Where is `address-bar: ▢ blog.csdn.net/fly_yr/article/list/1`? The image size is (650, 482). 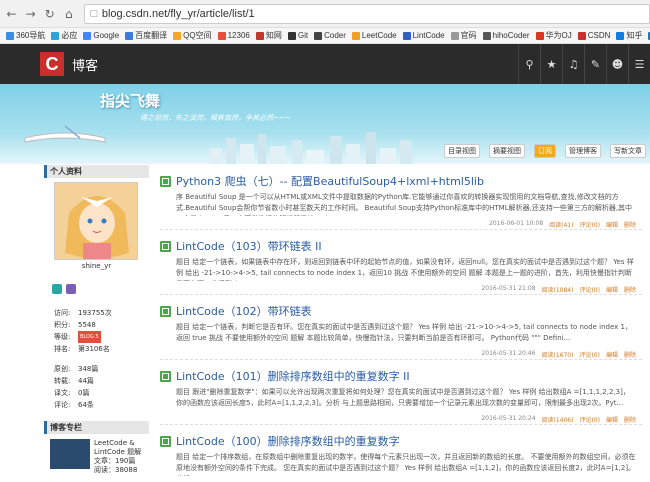 address-bar: ▢ blog.csdn.net/fly_yr/article/list/1 is located at coordinates (367, 13).